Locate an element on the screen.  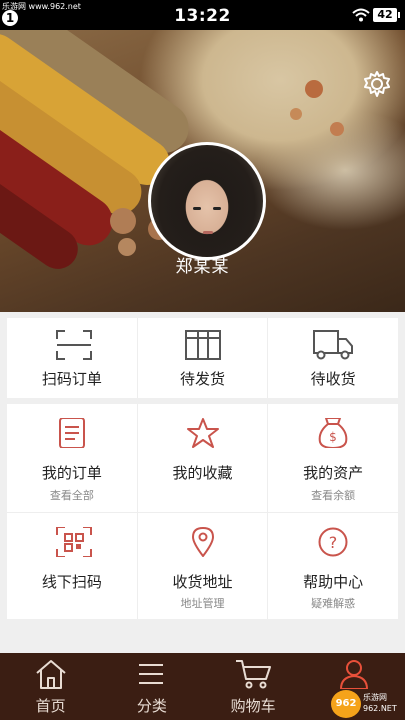
shipping-address-sub: 地址管理 is located at coordinates (202, 603).